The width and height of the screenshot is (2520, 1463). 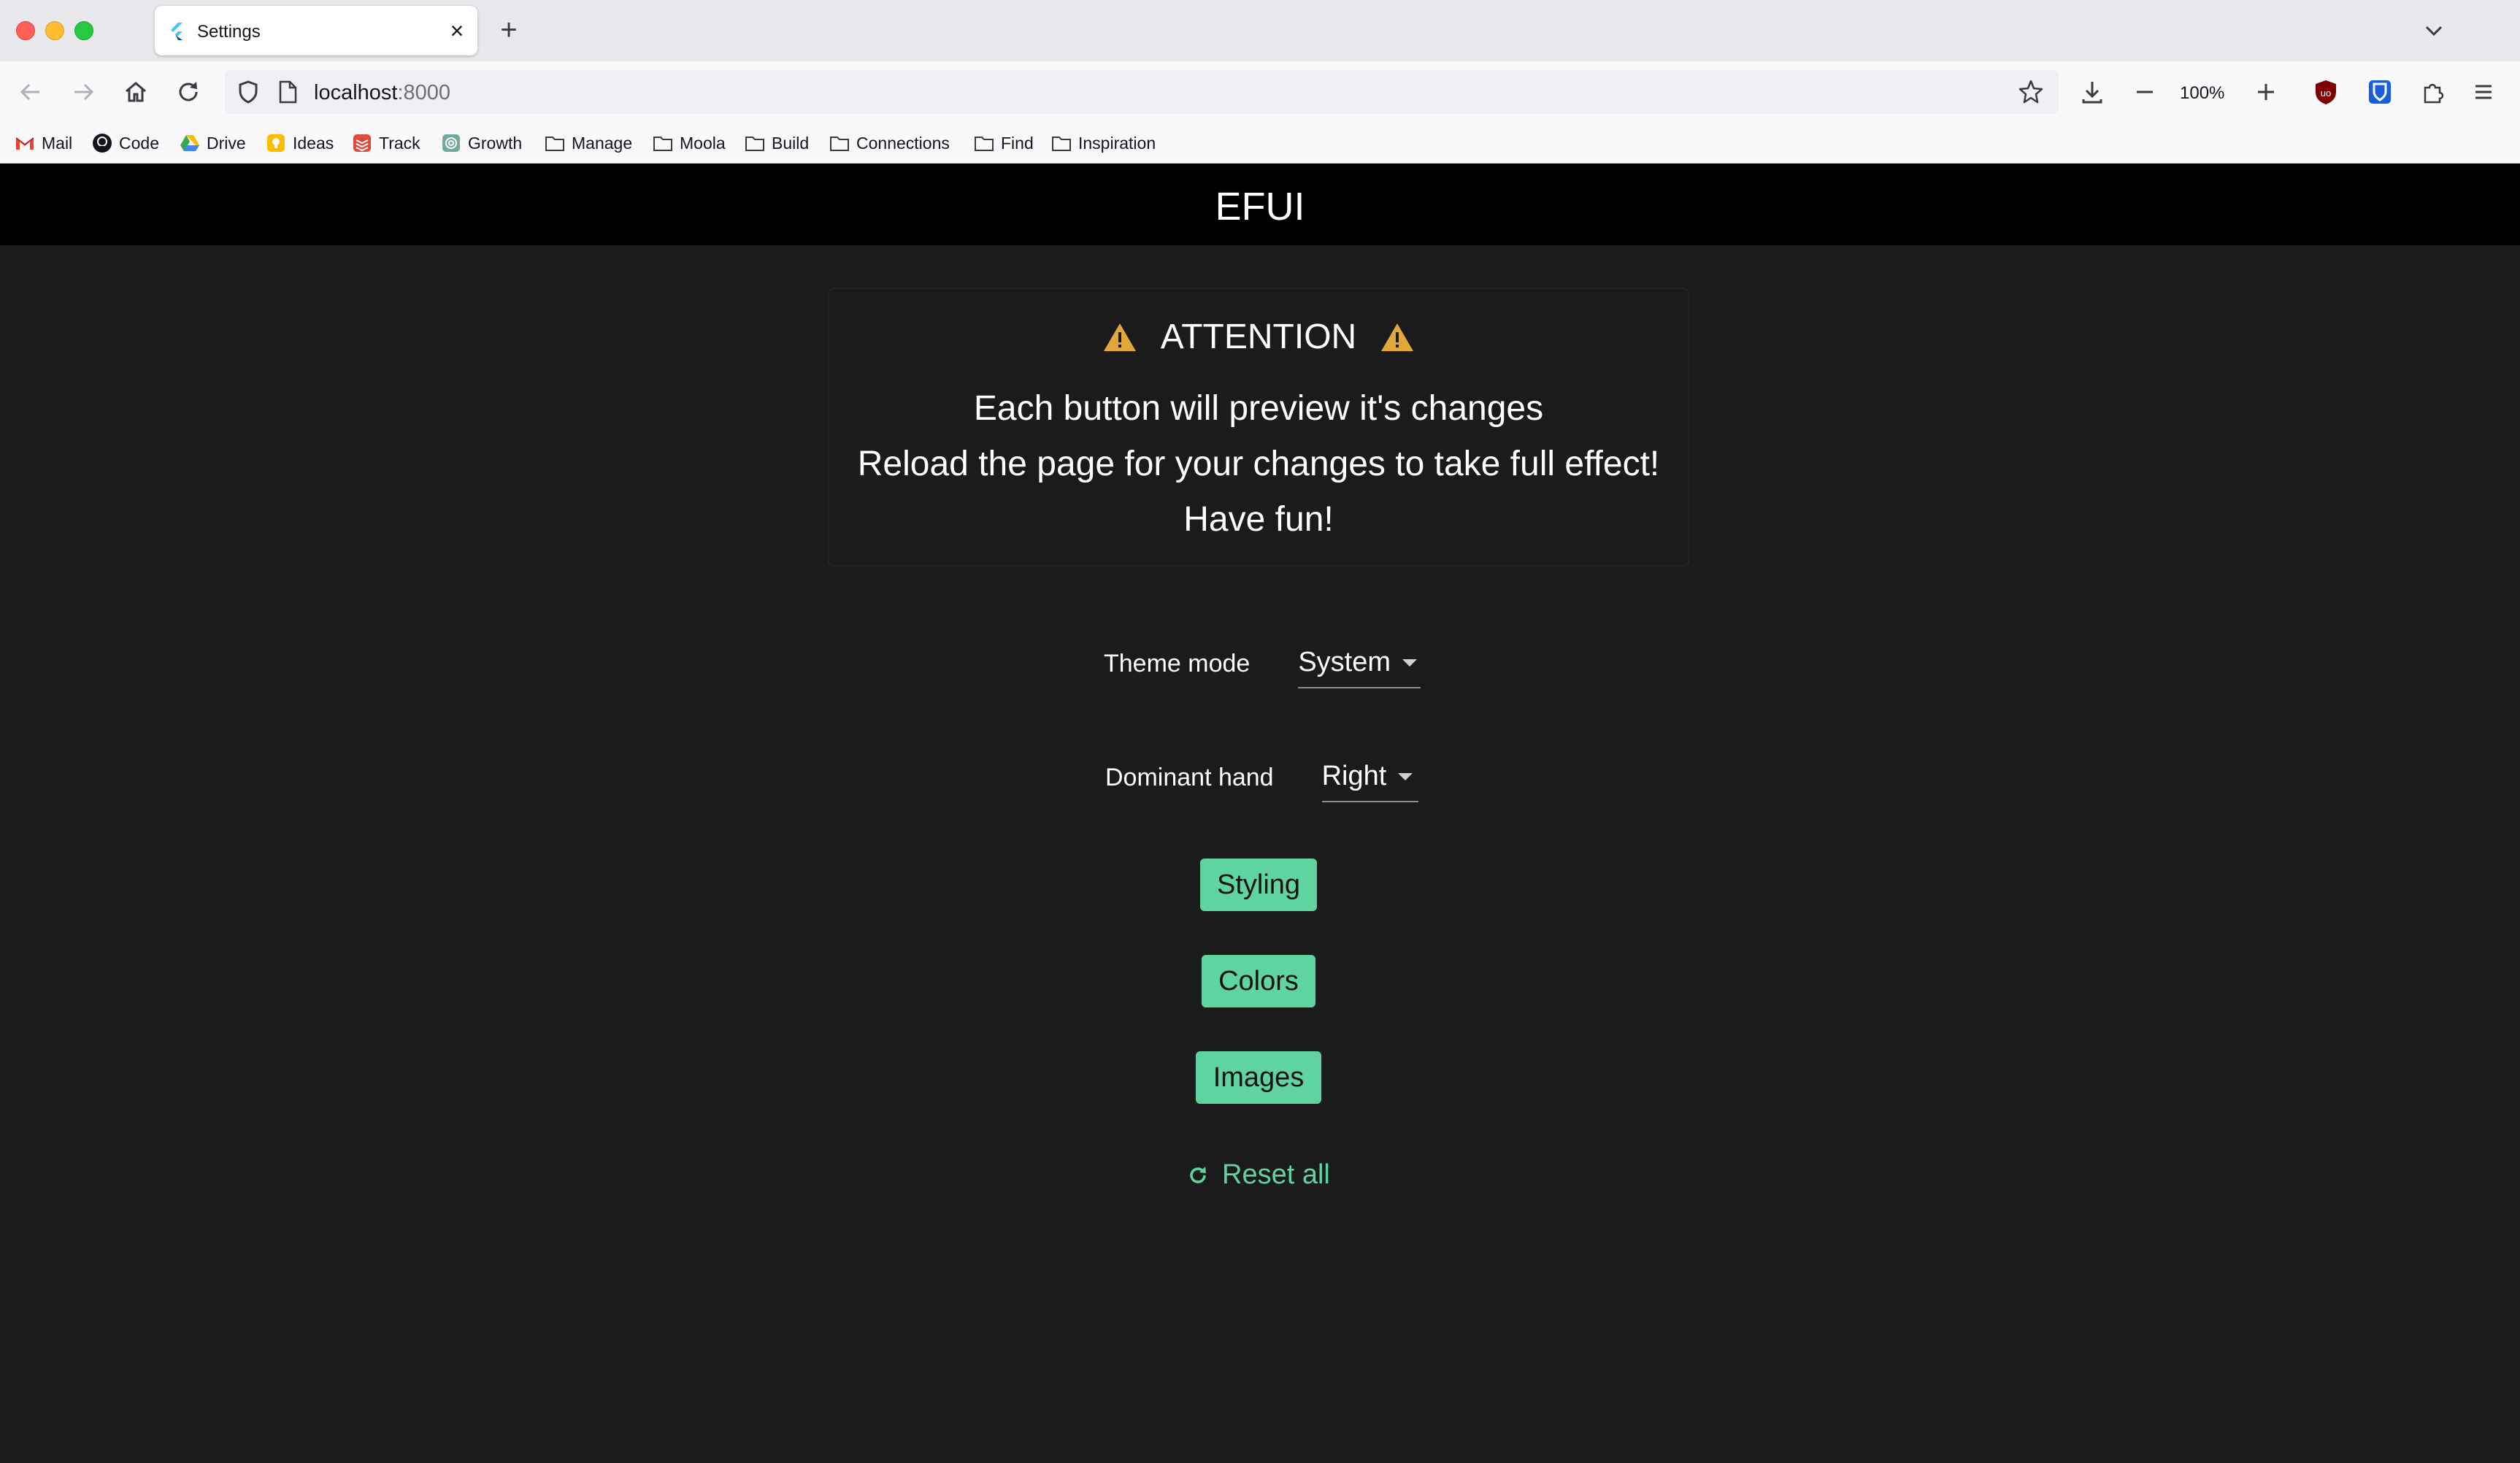 I want to click on theme-mode-value: System, so click(x=1344, y=662).